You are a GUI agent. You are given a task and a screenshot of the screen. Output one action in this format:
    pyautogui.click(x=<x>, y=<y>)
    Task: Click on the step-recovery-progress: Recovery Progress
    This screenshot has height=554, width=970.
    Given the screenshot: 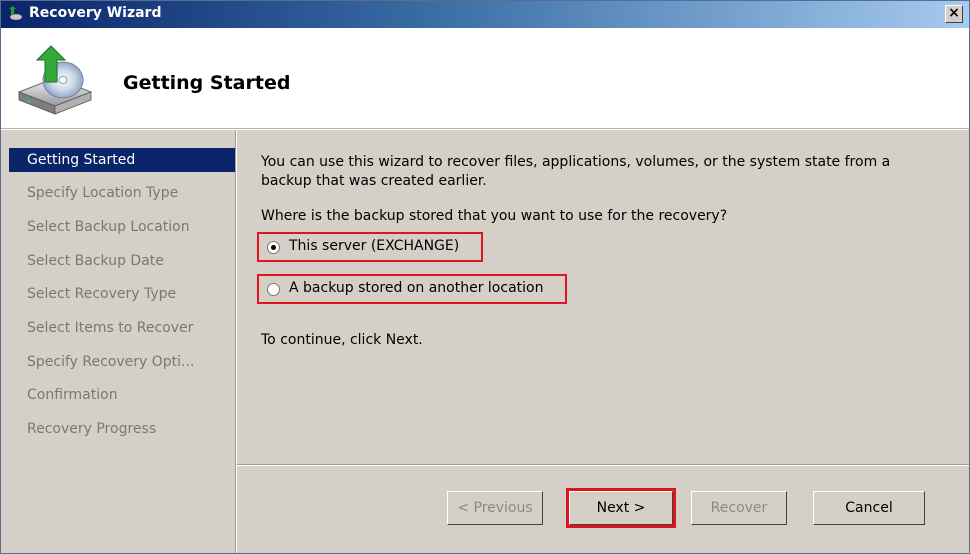 What is the action you would take?
    pyautogui.click(x=92, y=429)
    